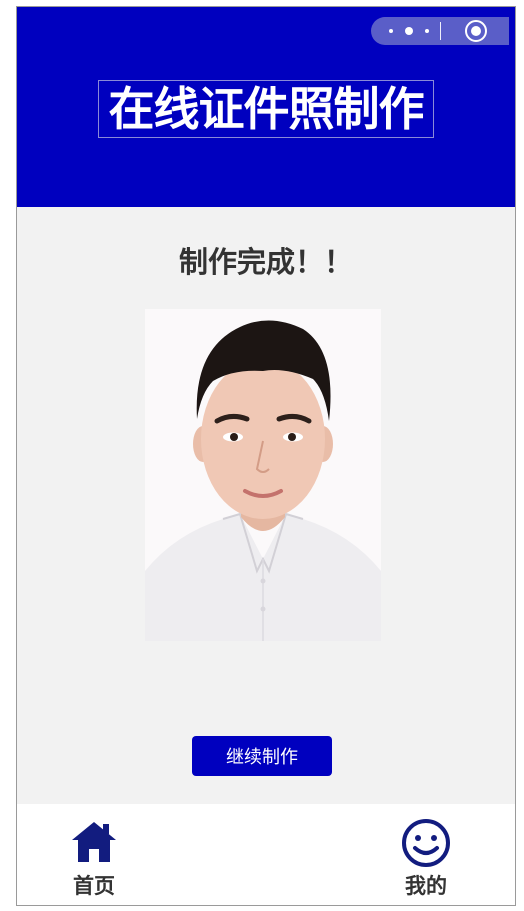  What do you see at coordinates (409, 31) in the screenshot?
I see `more-dots-icon` at bounding box center [409, 31].